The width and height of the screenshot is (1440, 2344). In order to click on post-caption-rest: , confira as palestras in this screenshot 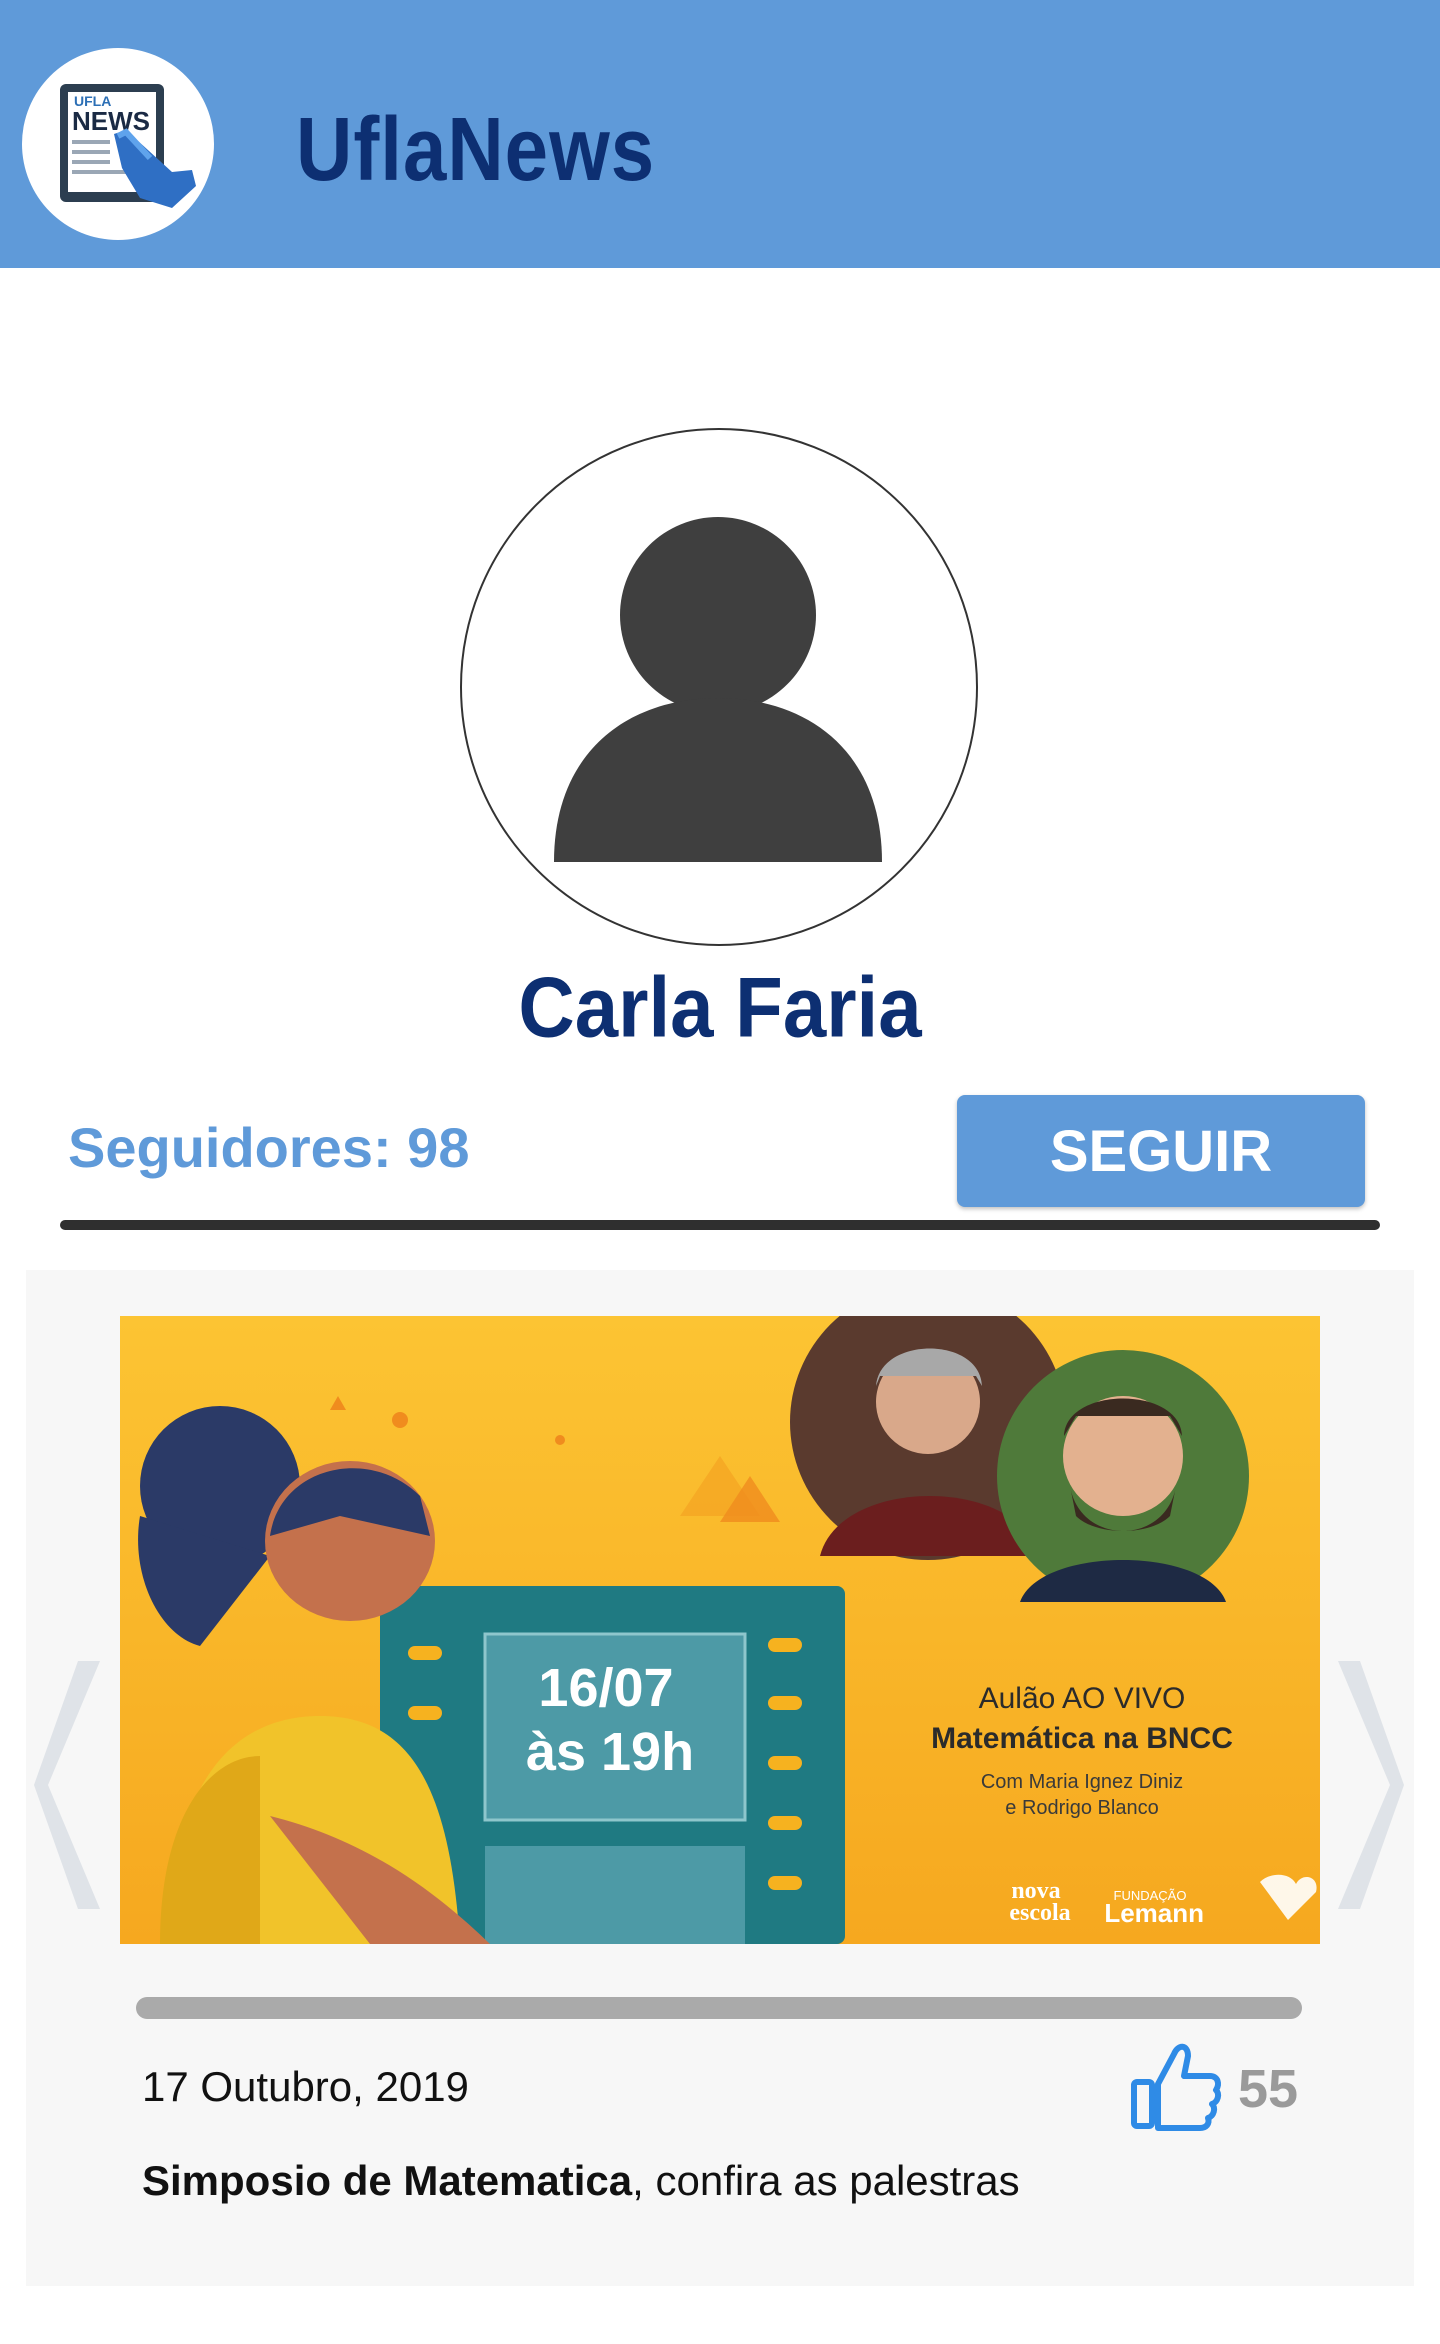, I will do `click(826, 2180)`.